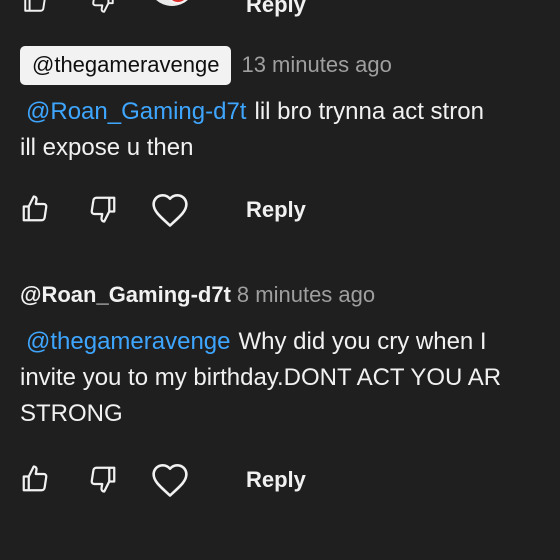  I want to click on comment-line: STRONG, so click(71, 413).